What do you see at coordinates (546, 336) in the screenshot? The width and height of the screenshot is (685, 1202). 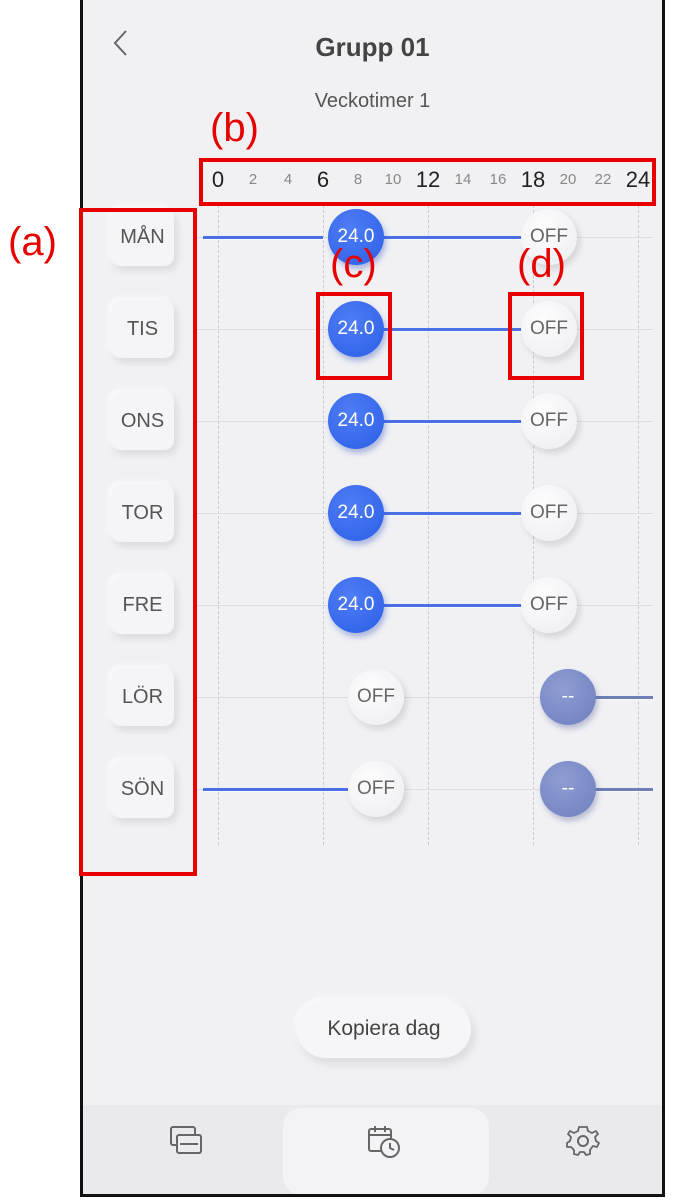 I see `annotation-box-d` at bounding box center [546, 336].